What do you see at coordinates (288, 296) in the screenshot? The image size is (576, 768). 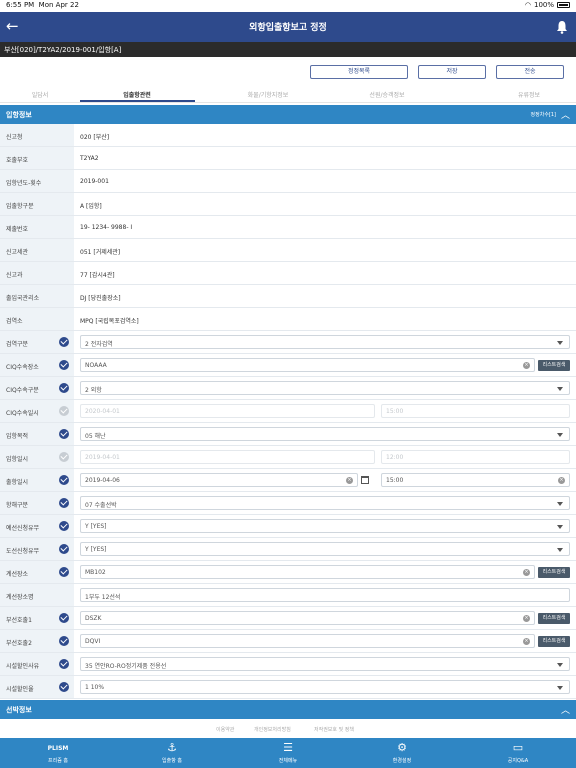 I see `row-immigration-office: 출입국관리소 DJ [당진출장소]` at bounding box center [288, 296].